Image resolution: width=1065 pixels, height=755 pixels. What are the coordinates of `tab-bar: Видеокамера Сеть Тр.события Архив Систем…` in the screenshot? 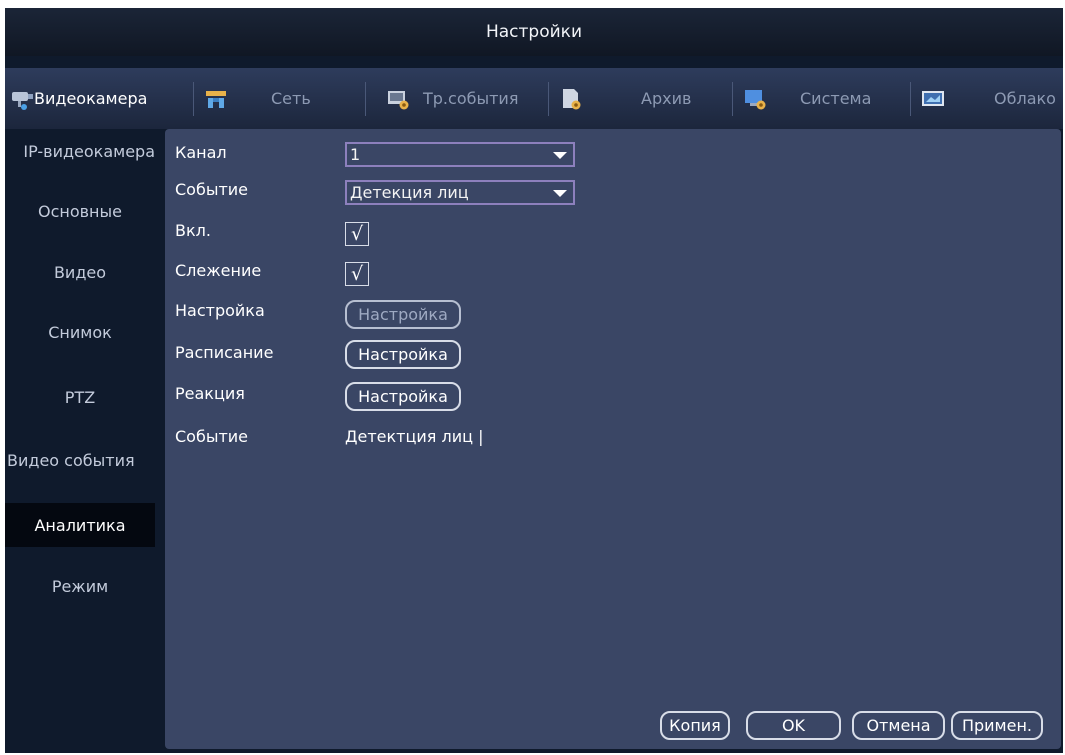 It's located at (534, 98).